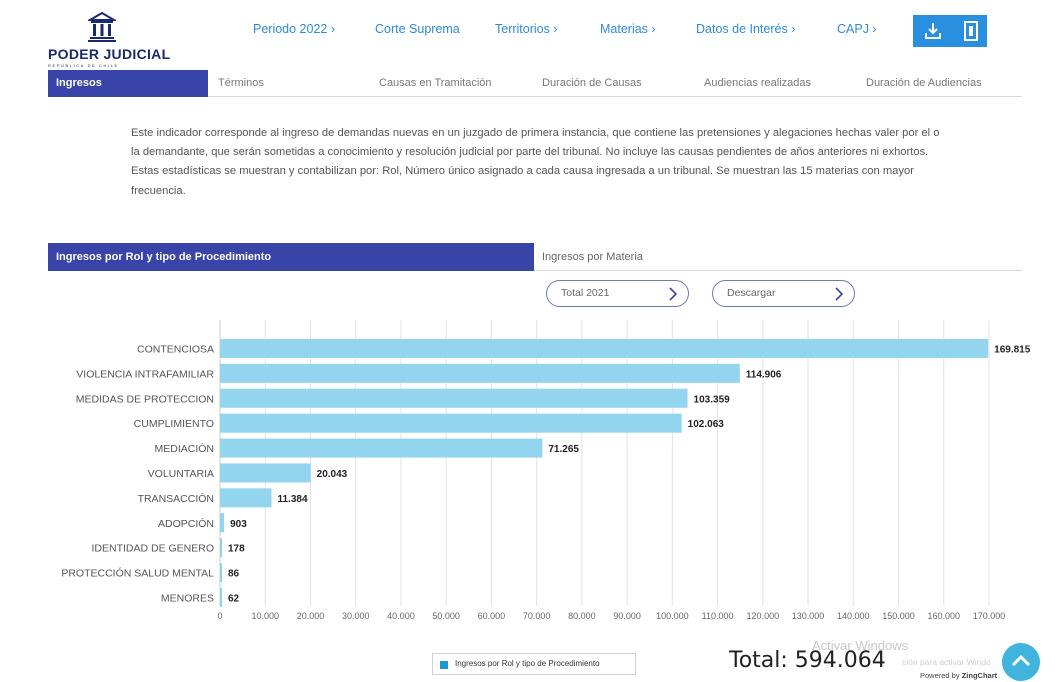 This screenshot has width=1055, height=682. What do you see at coordinates (184, 448) in the screenshot?
I see `category-label: MEDIACIÓN` at bounding box center [184, 448].